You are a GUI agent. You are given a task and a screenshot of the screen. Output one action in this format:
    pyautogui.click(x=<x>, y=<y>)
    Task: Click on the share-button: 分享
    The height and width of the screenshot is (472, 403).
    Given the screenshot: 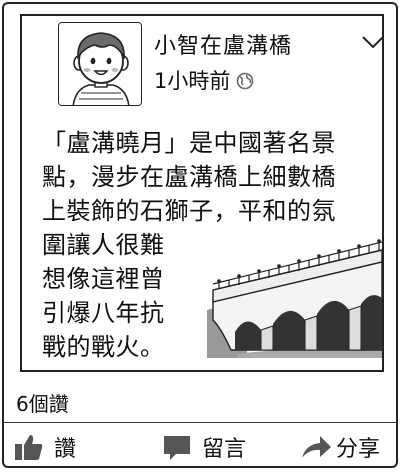 What is the action you would take?
    pyautogui.click(x=340, y=447)
    